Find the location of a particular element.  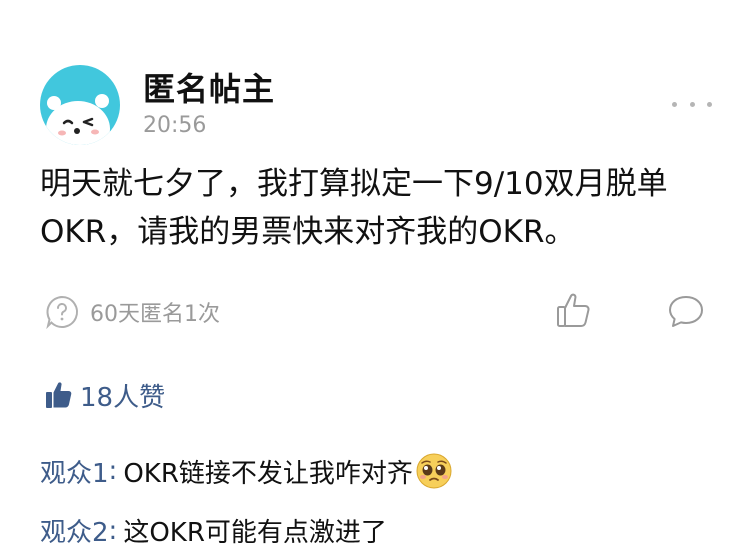

like-button is located at coordinates (574, 310).